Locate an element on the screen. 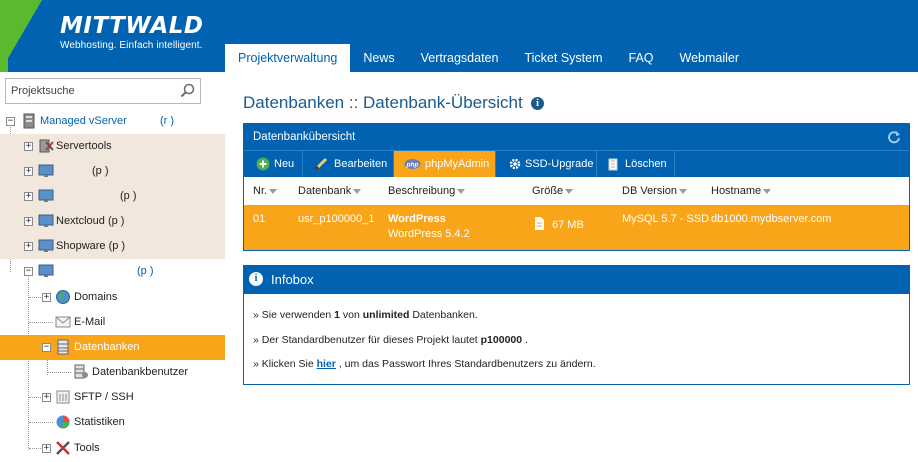 This screenshot has height=462, width=918. tab-ticket-system: Ticket System is located at coordinates (563, 58).